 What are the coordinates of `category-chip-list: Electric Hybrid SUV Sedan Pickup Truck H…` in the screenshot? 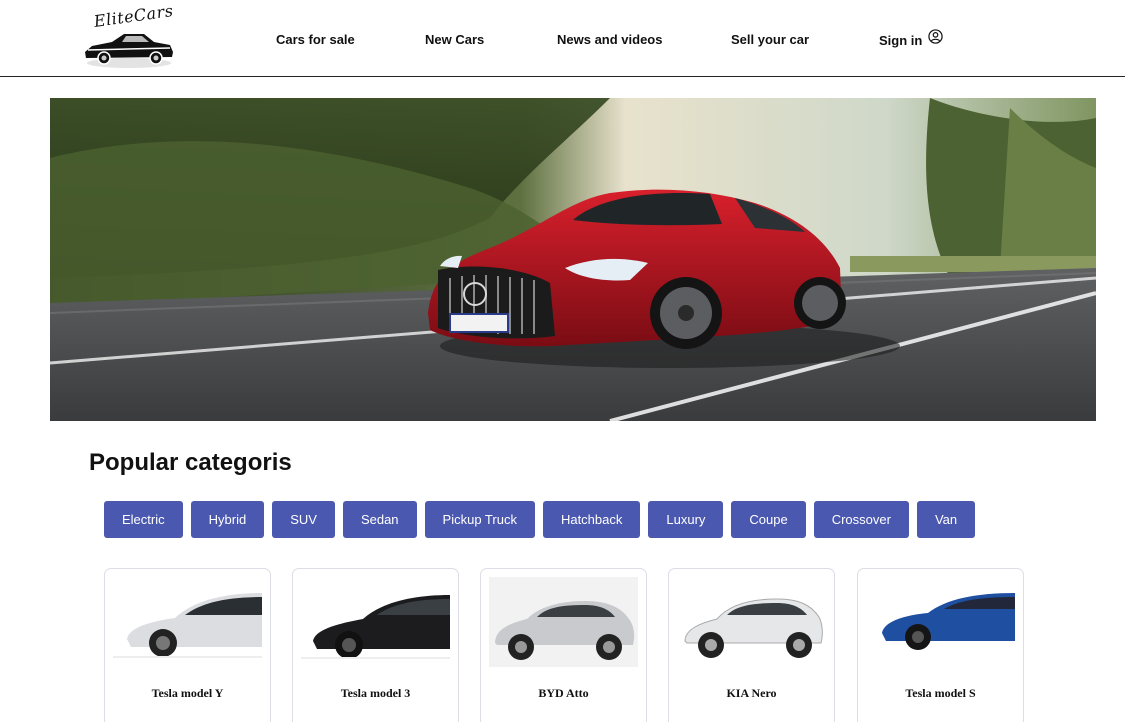 It's located at (540, 519).